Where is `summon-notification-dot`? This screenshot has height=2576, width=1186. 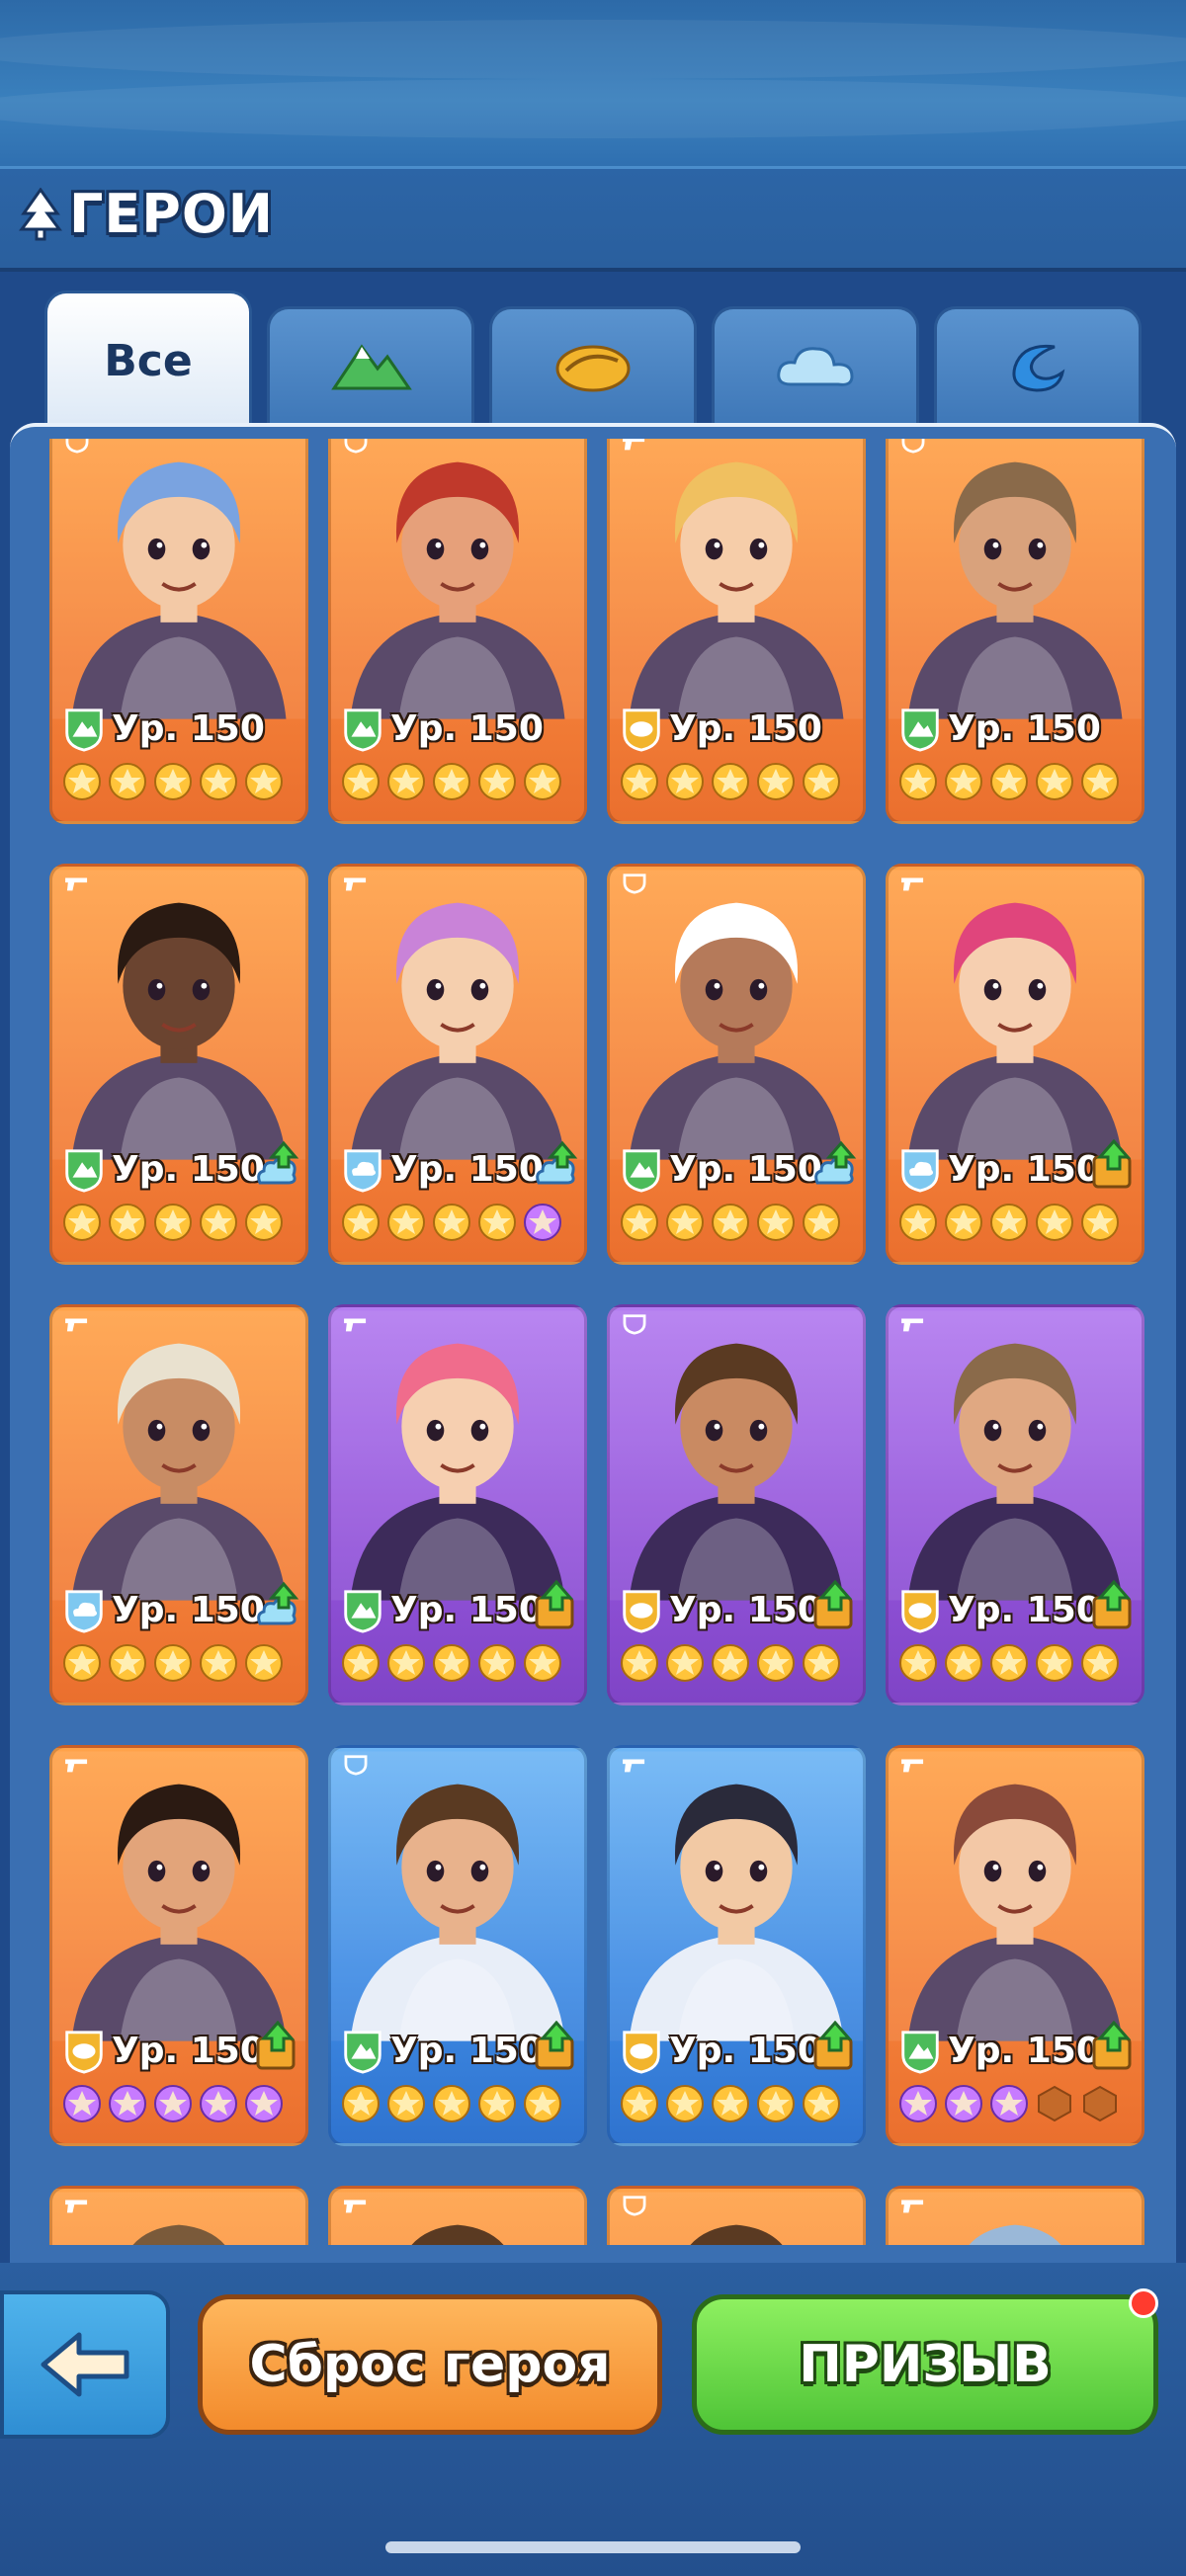 summon-notification-dot is located at coordinates (1143, 2303).